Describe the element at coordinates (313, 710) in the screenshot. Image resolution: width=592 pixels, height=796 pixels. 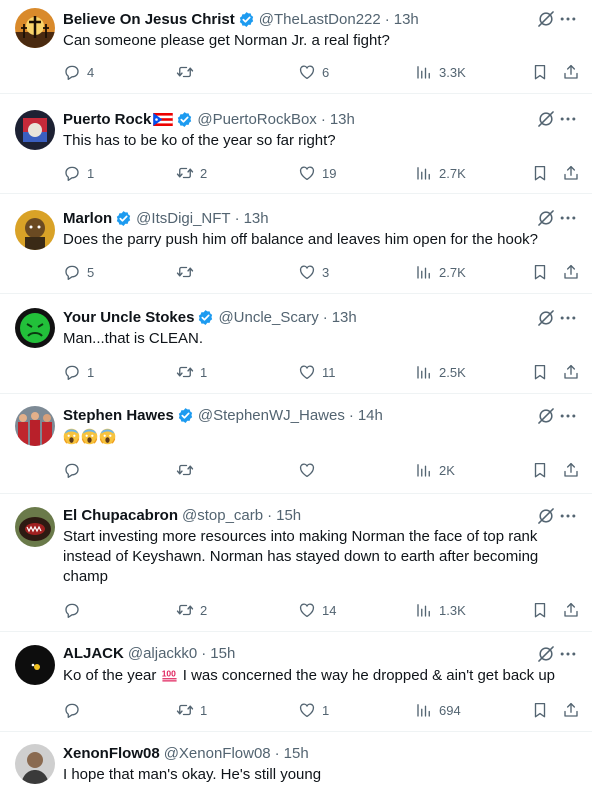
I see `like-button: 1` at that location.